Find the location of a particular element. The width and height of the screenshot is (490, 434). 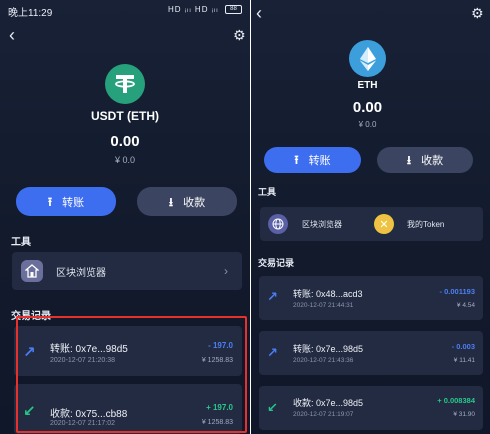

tx-amount: - 0.003 is located at coordinates (463, 346).